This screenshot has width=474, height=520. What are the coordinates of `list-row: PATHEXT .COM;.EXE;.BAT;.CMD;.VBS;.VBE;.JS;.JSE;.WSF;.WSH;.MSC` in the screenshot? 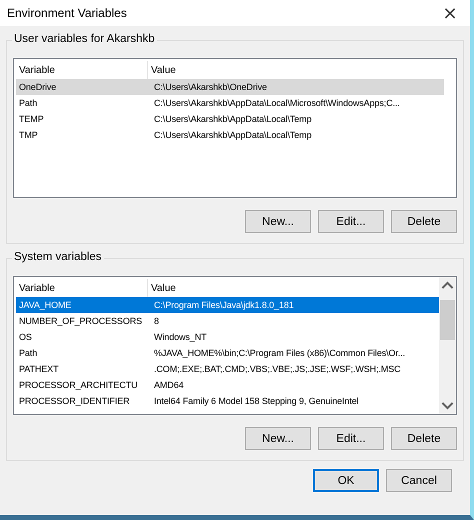 It's located at (227, 369).